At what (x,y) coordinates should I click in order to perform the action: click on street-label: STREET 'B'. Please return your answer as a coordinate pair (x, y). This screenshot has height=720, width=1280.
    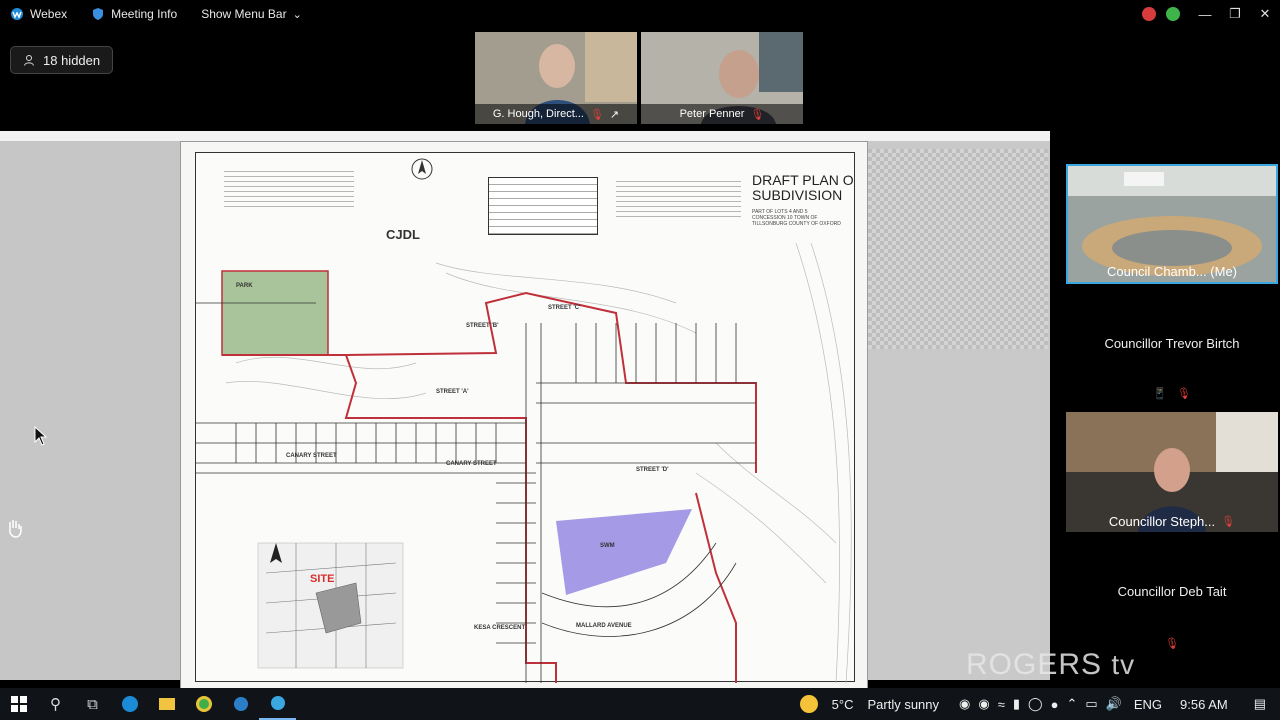
    Looking at the image, I should click on (482, 326).